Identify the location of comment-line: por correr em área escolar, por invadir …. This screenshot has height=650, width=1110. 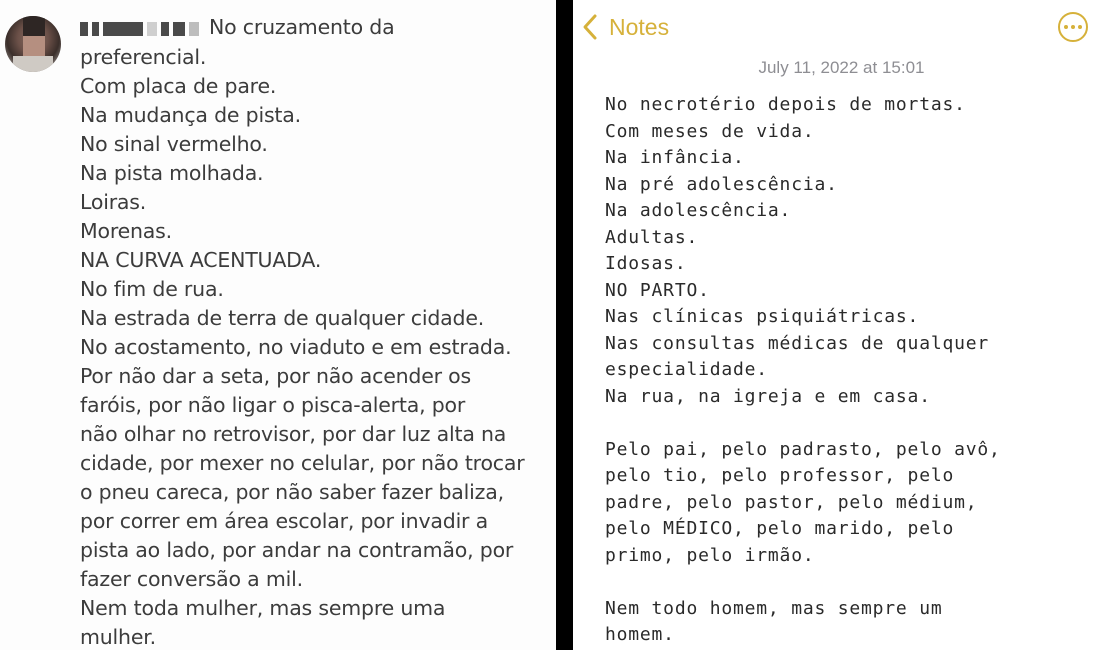
(284, 520).